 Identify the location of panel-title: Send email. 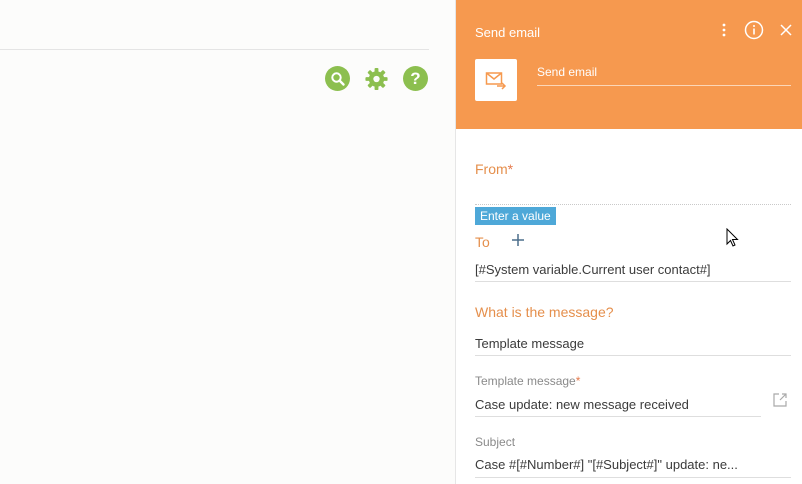
(508, 32).